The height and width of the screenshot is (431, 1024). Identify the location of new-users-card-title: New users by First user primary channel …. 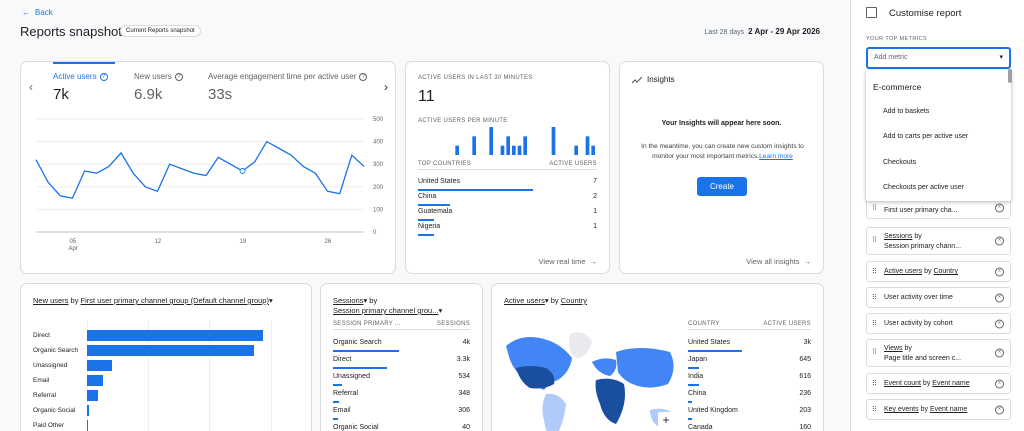
(153, 300).